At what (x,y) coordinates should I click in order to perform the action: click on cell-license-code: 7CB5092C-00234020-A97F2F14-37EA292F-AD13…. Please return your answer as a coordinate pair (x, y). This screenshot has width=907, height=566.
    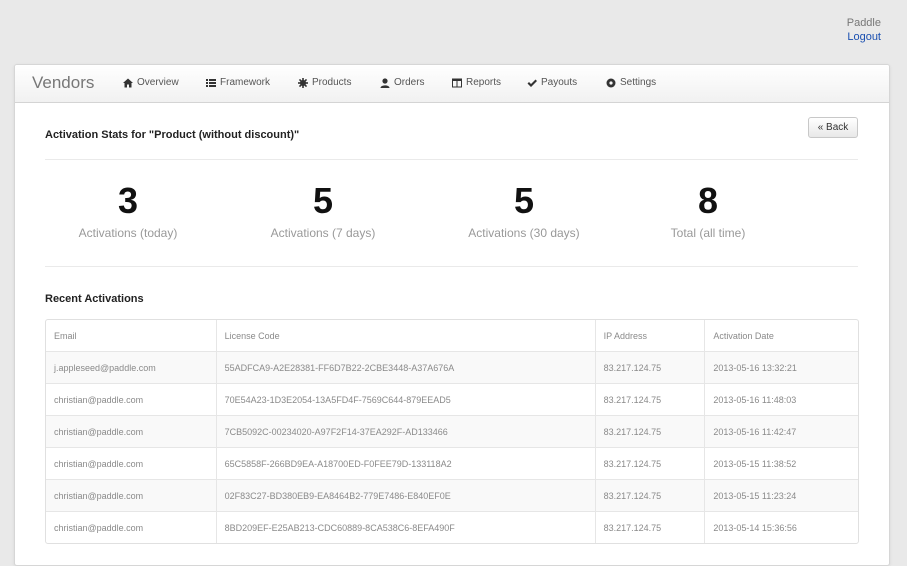
    Looking at the image, I should click on (405, 431).